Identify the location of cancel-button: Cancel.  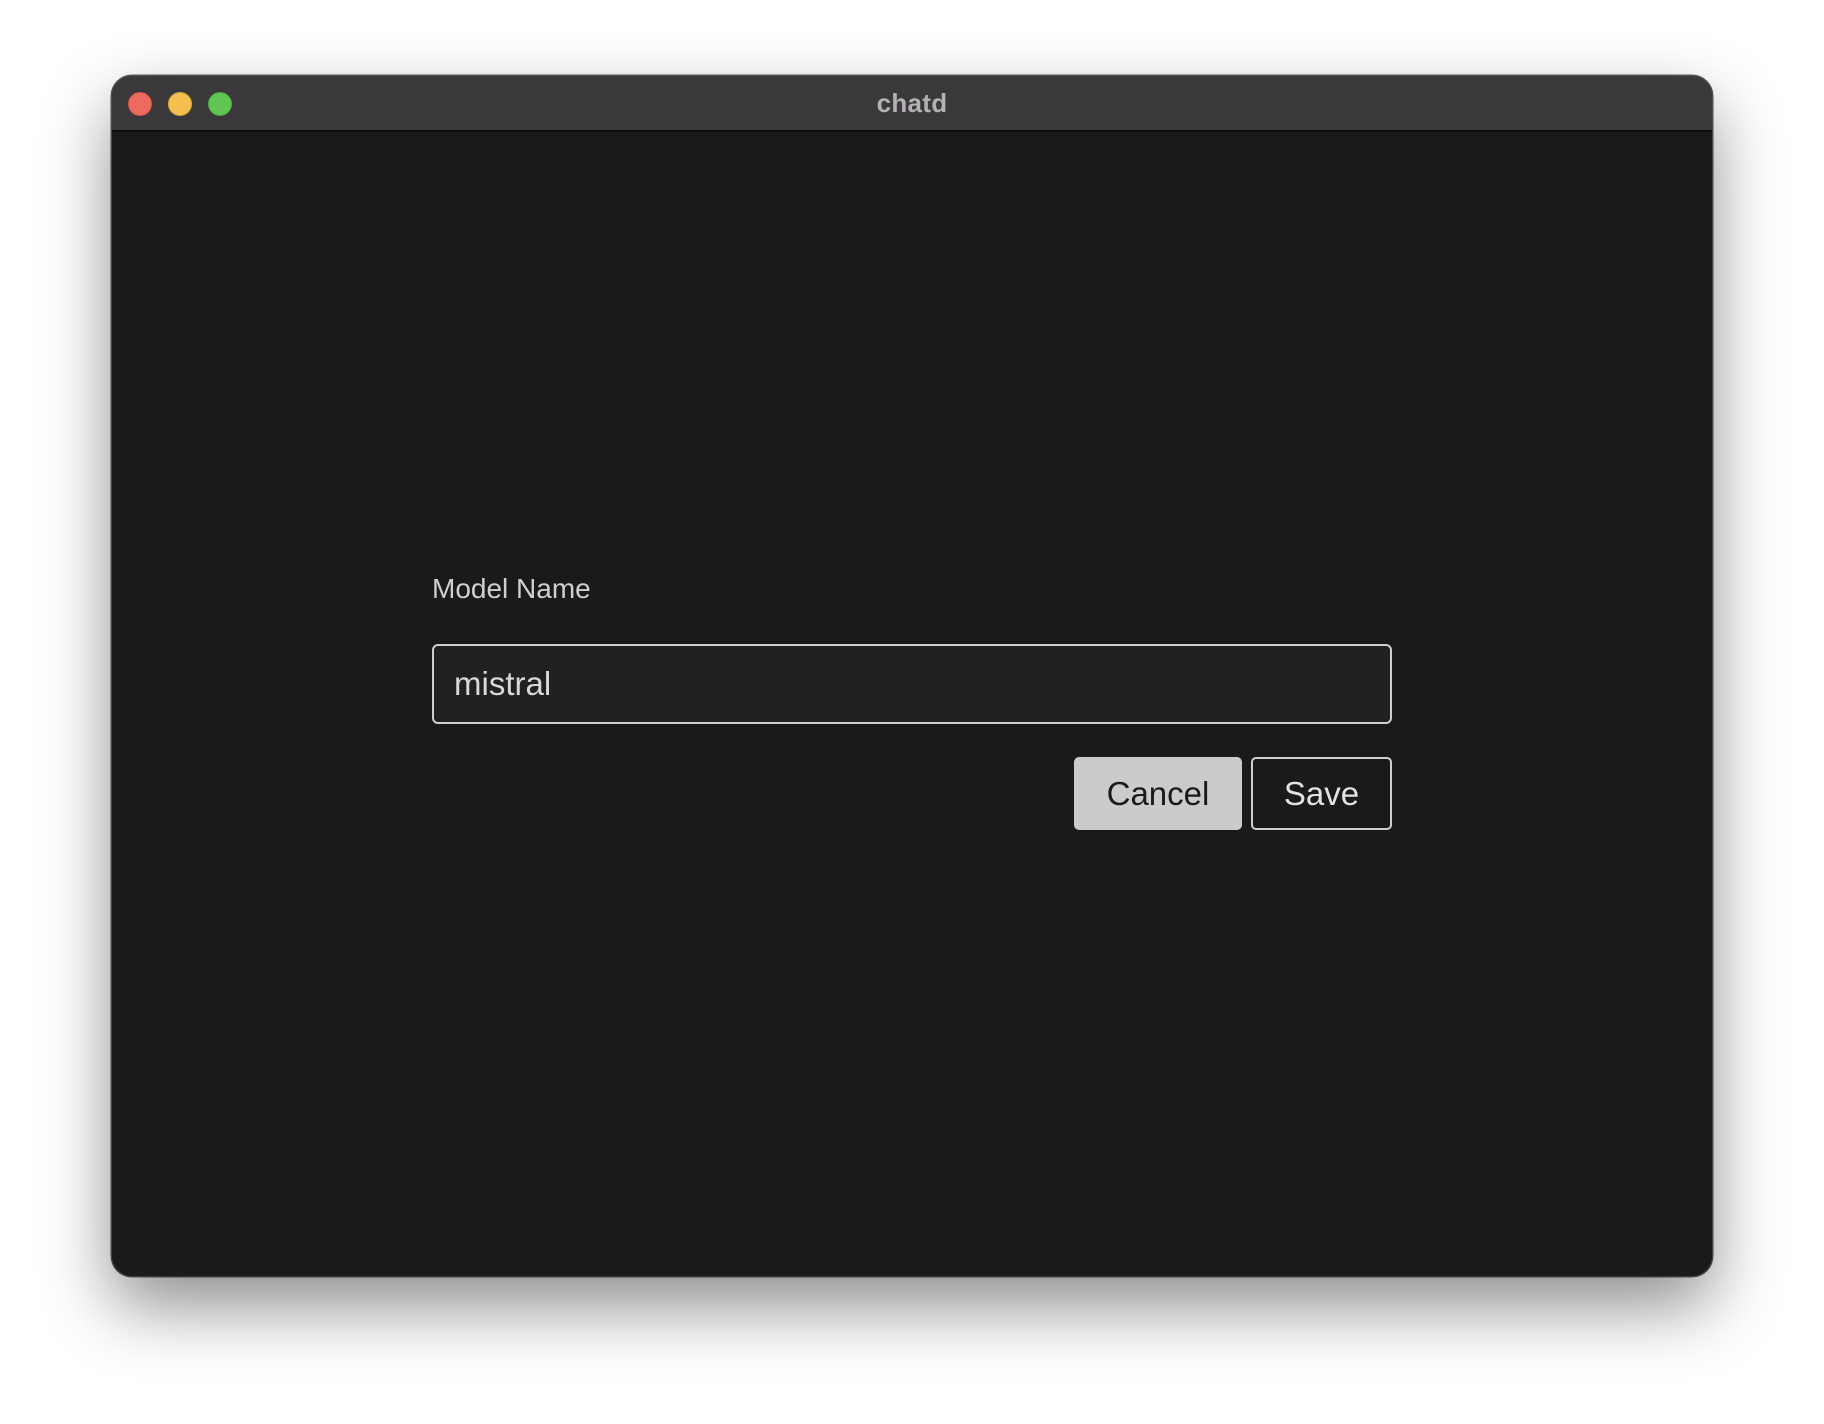
(1158, 793).